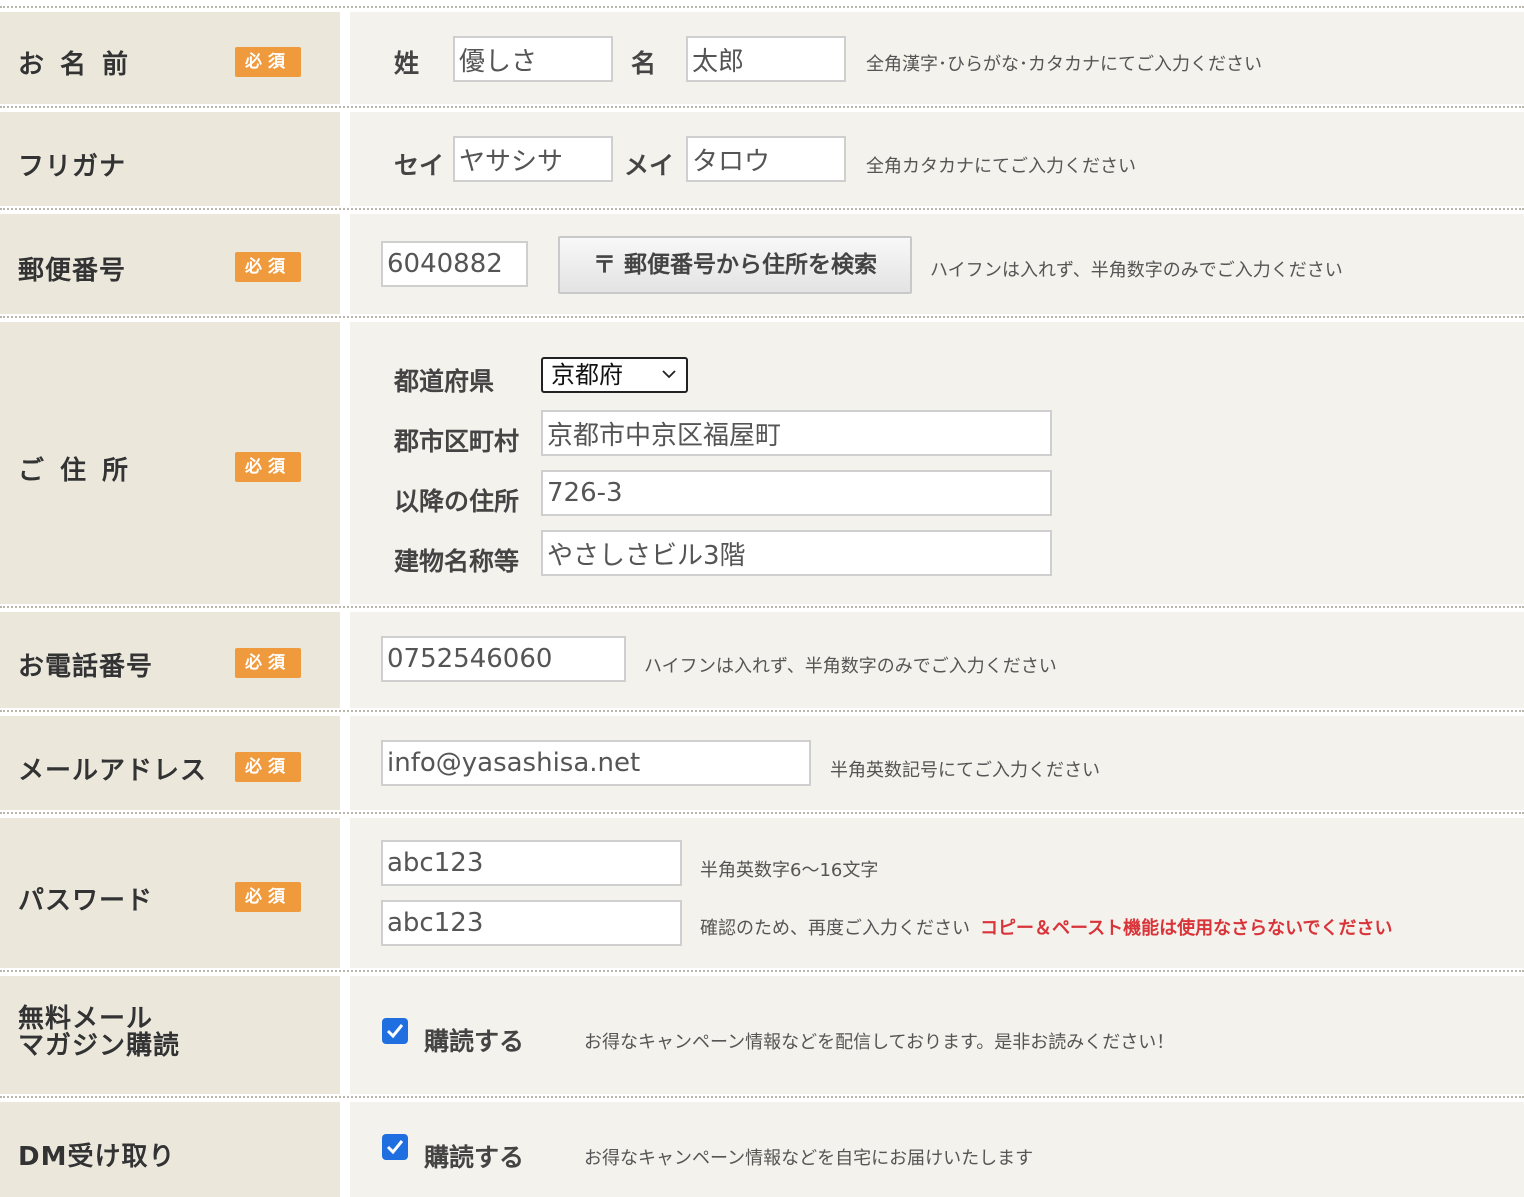 The image size is (1524, 1197). What do you see at coordinates (113, 771) in the screenshot?
I see `email-label: メールアドレス` at bounding box center [113, 771].